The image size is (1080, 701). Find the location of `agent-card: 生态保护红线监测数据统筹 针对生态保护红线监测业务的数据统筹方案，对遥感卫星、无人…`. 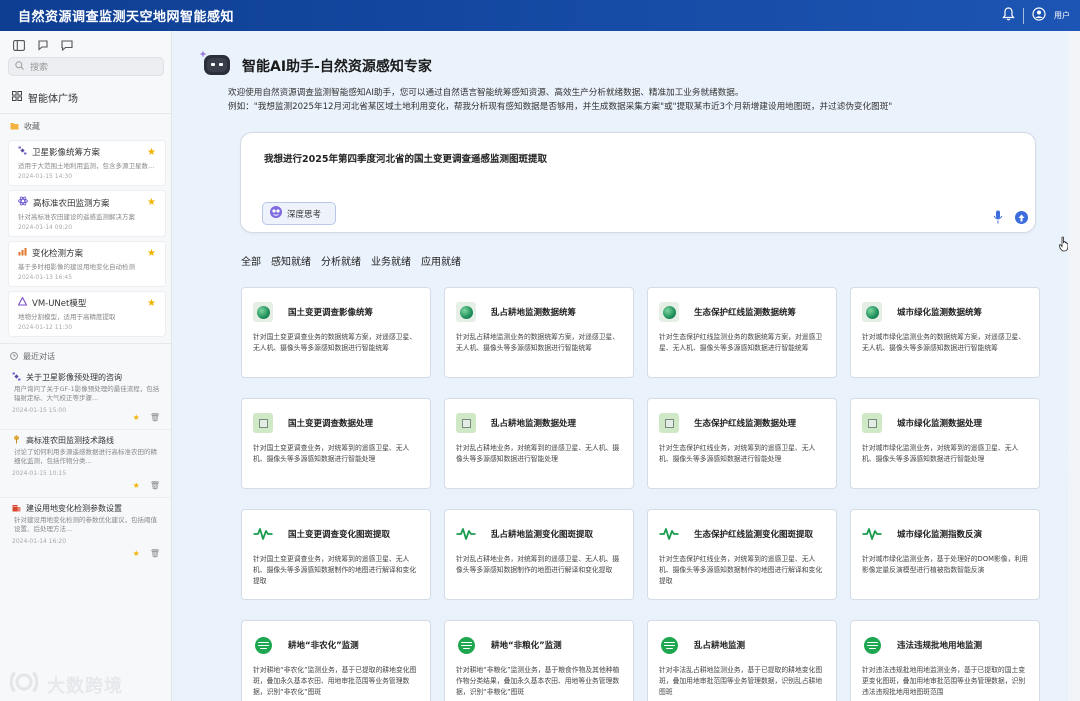

agent-card: 生态保护红线监测数据统筹 针对生态保护红线监测业务的数据统筹方案，对遥感卫星、无人… is located at coordinates (742, 332).